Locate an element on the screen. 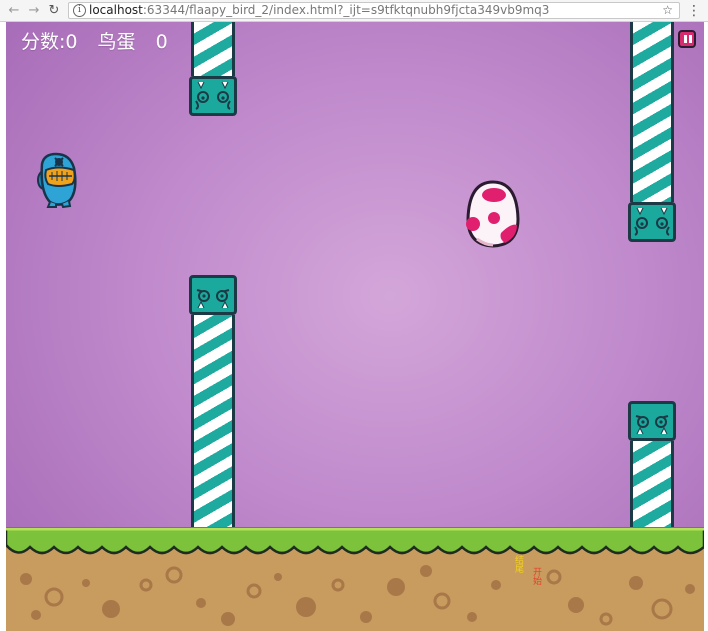  back-button: ← is located at coordinates (14, 11).